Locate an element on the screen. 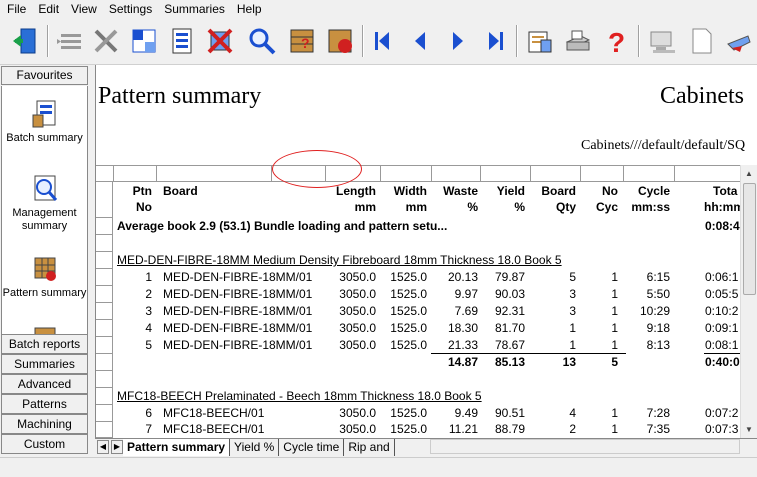 The image size is (757, 477). yield-value: 88.79 is located at coordinates (509, 429).